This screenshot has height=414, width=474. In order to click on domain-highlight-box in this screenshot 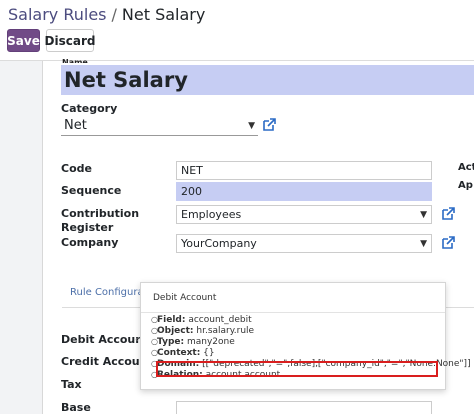, I will do `click(297, 369)`.